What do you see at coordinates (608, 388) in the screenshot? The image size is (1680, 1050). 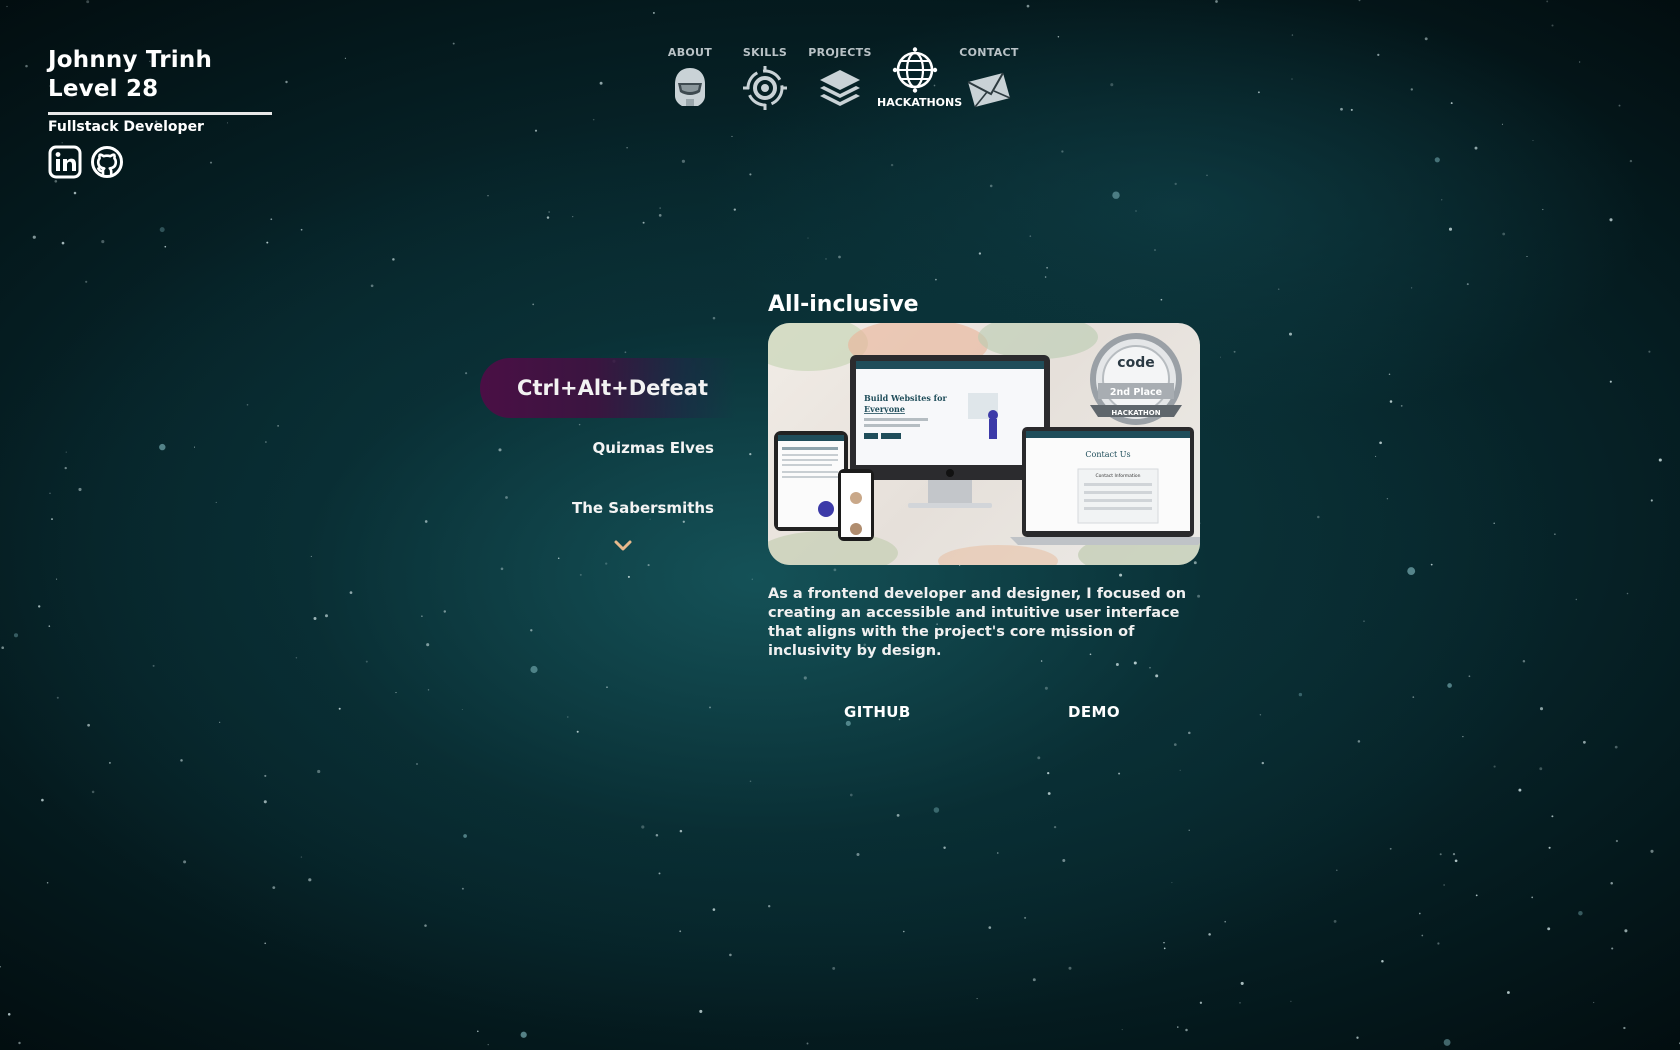 I see `hackathon-item-active: Ctrl+Alt+Defeat` at bounding box center [608, 388].